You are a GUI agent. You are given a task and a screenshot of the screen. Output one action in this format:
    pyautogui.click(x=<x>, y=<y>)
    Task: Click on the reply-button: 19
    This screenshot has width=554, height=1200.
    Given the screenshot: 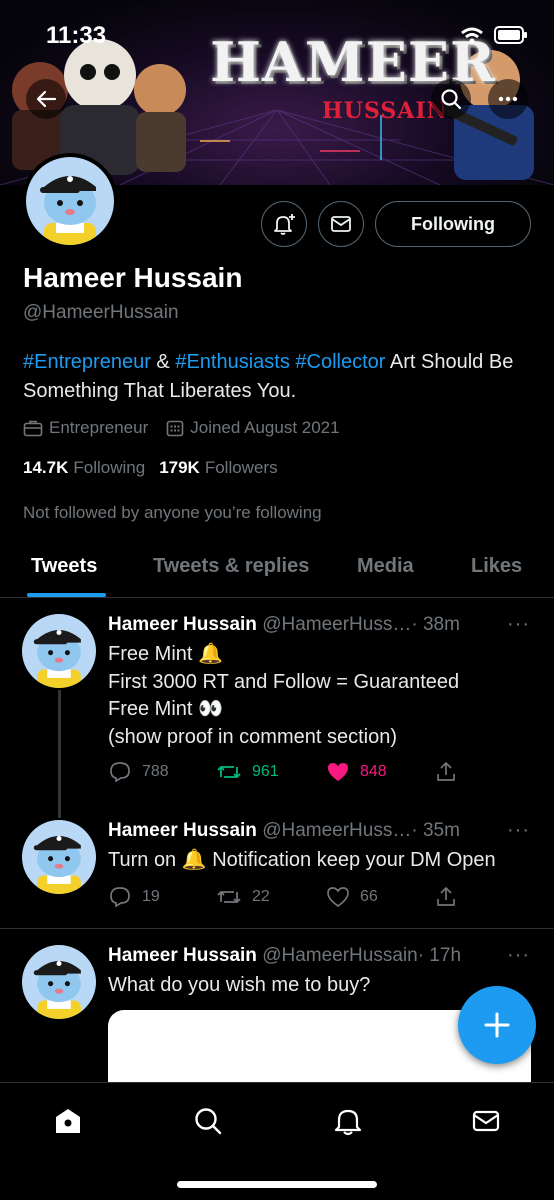 What is the action you would take?
    pyautogui.click(x=134, y=897)
    